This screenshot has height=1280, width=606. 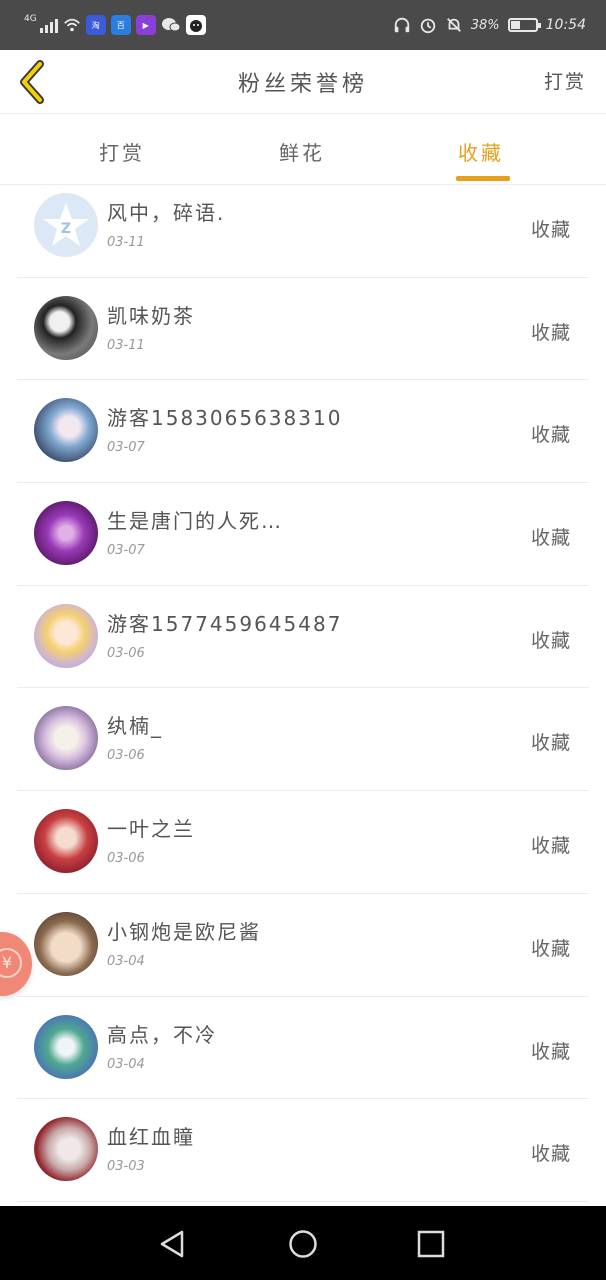 What do you see at coordinates (303, 329) in the screenshot?
I see `list-item: 凯味奶茶 03-11 收藏` at bounding box center [303, 329].